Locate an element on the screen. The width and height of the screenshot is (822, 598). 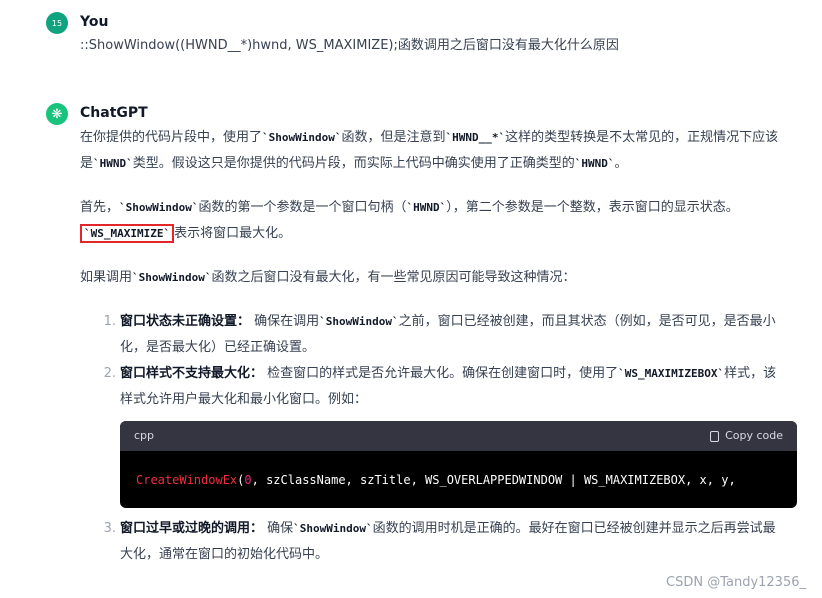
inline-code: `HWND__*` is located at coordinates (475, 137).